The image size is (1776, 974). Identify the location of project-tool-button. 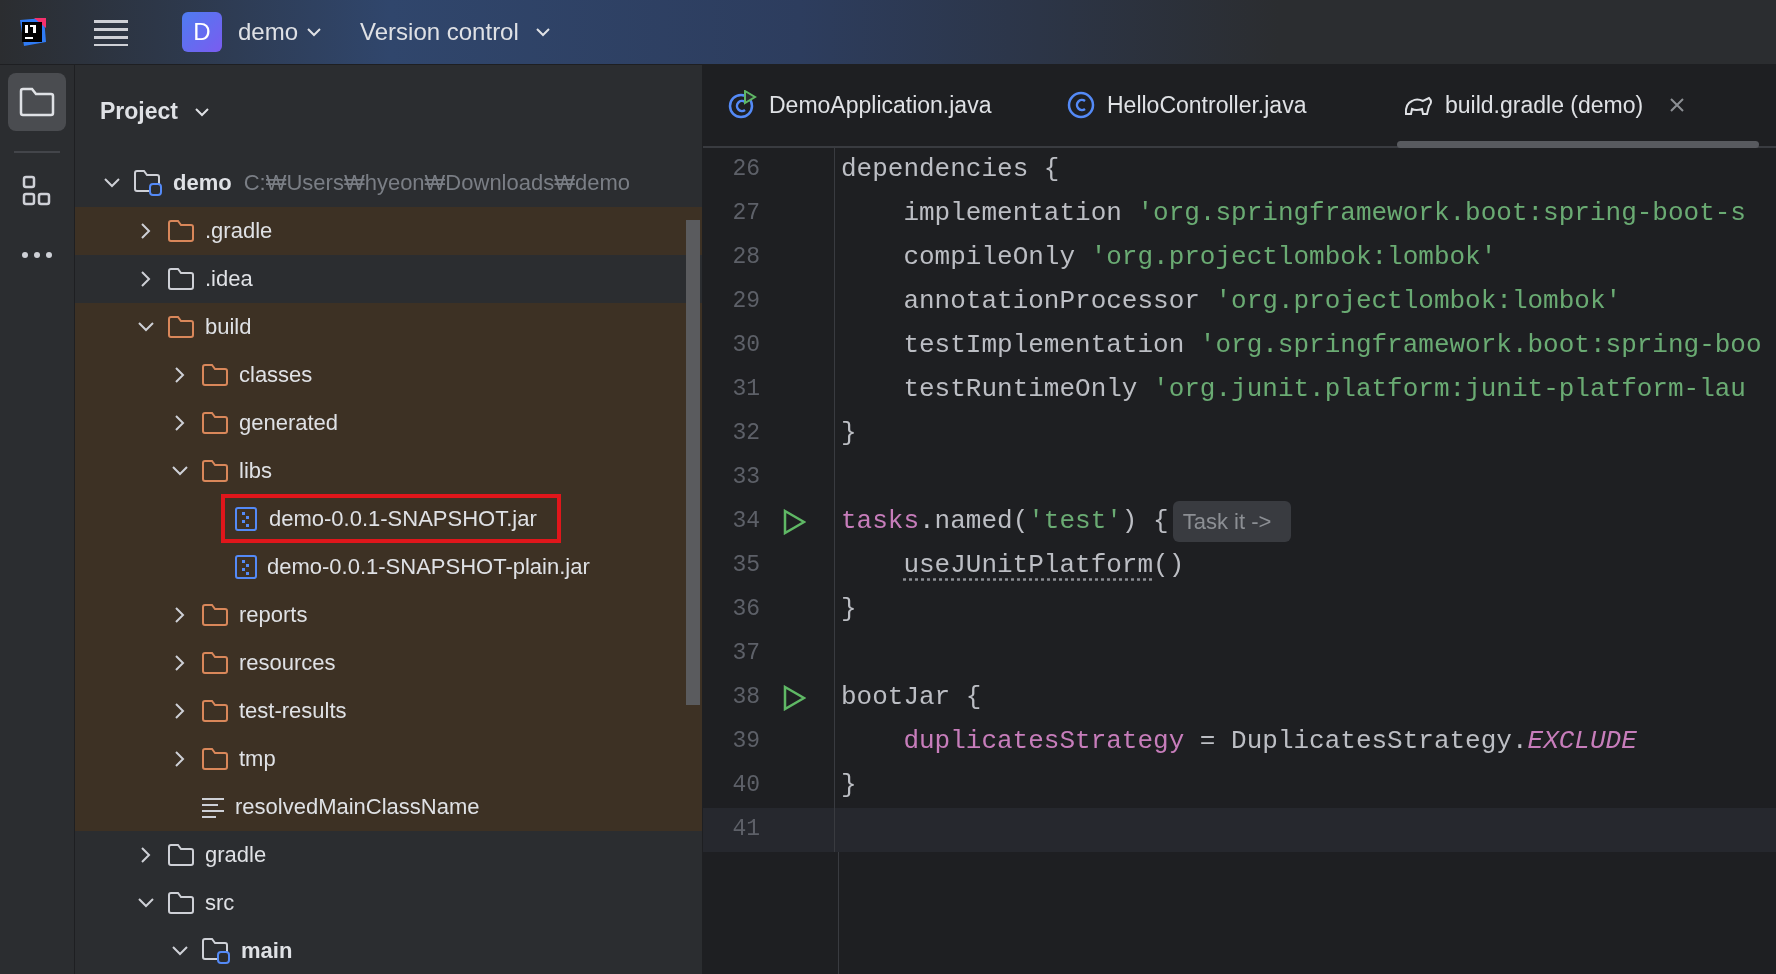
(37, 101).